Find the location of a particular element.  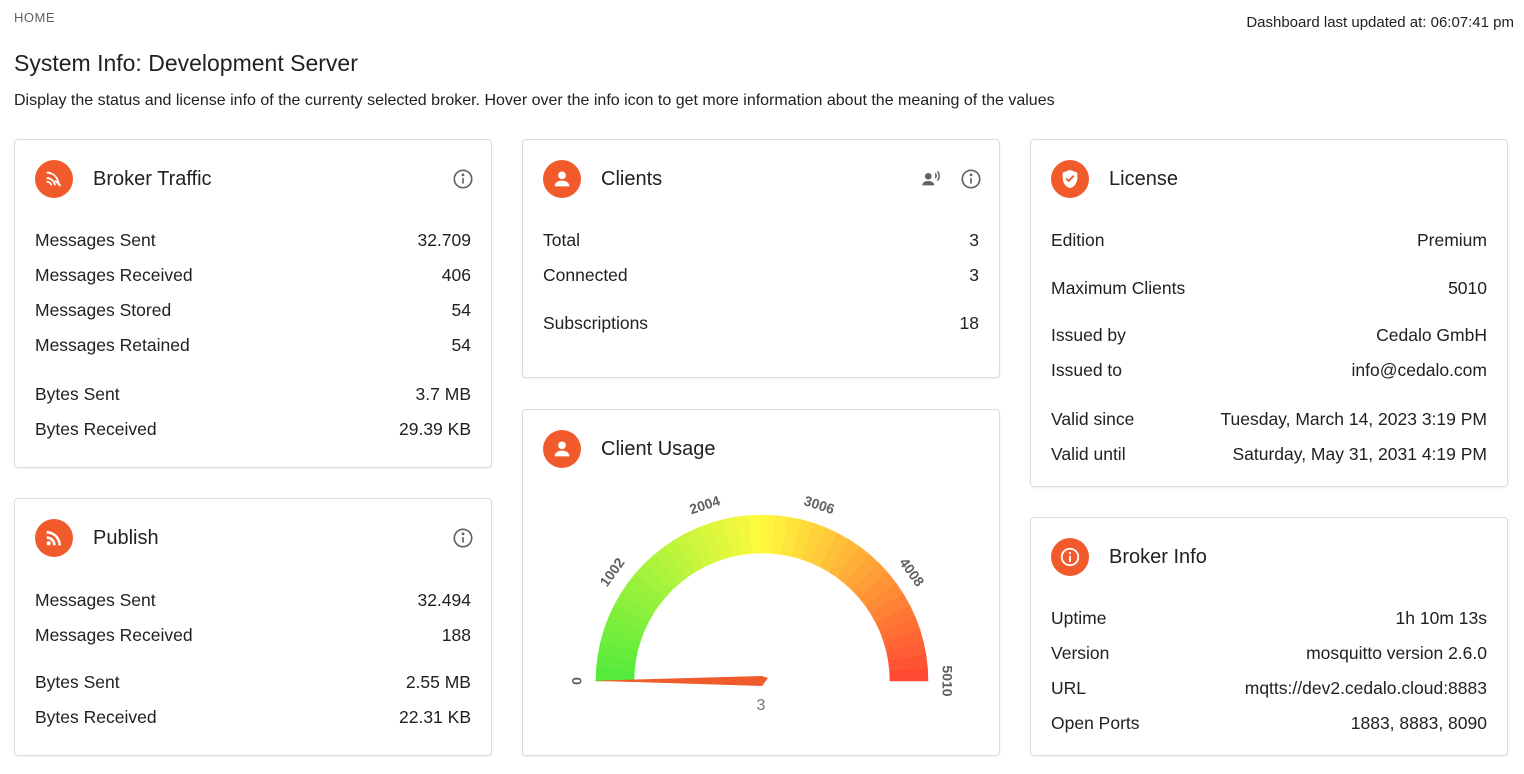

gauge-tick-label: 5010 is located at coordinates (947, 680).